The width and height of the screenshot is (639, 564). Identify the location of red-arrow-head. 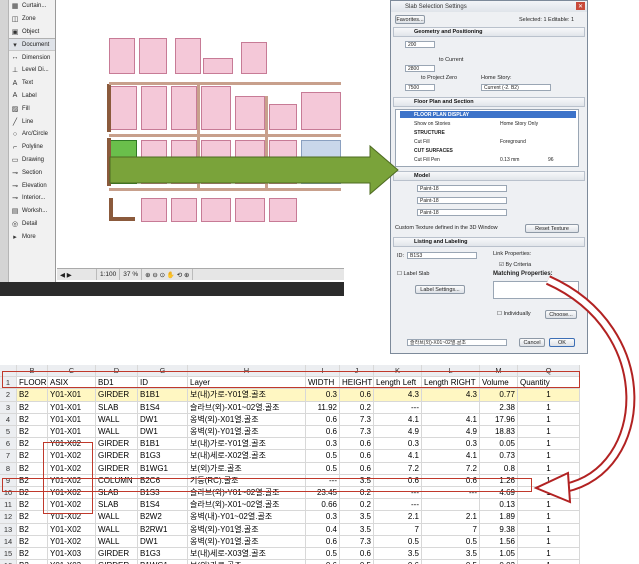
(552, 487).